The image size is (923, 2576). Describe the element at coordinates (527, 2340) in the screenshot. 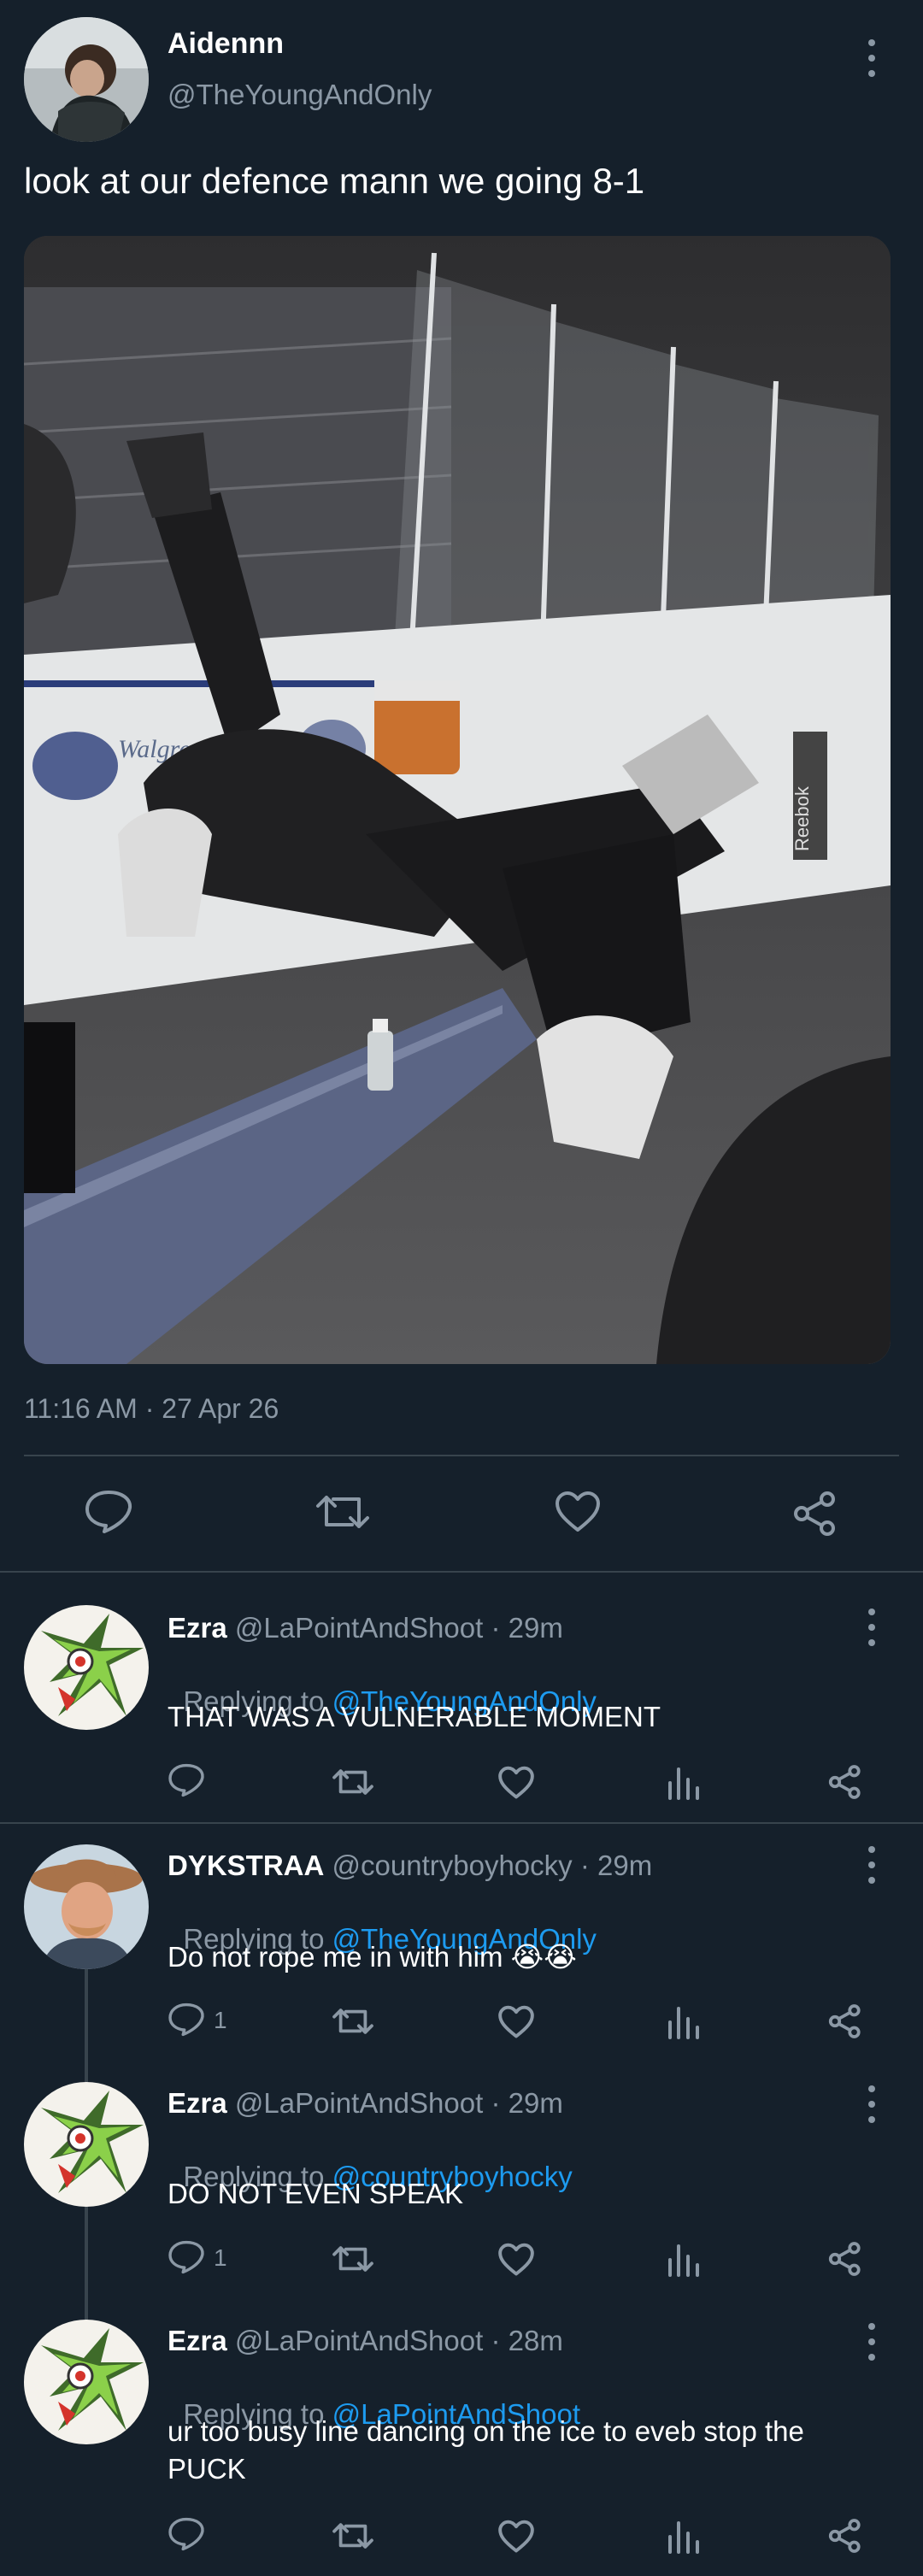

I see `reply-time: · 28m` at that location.